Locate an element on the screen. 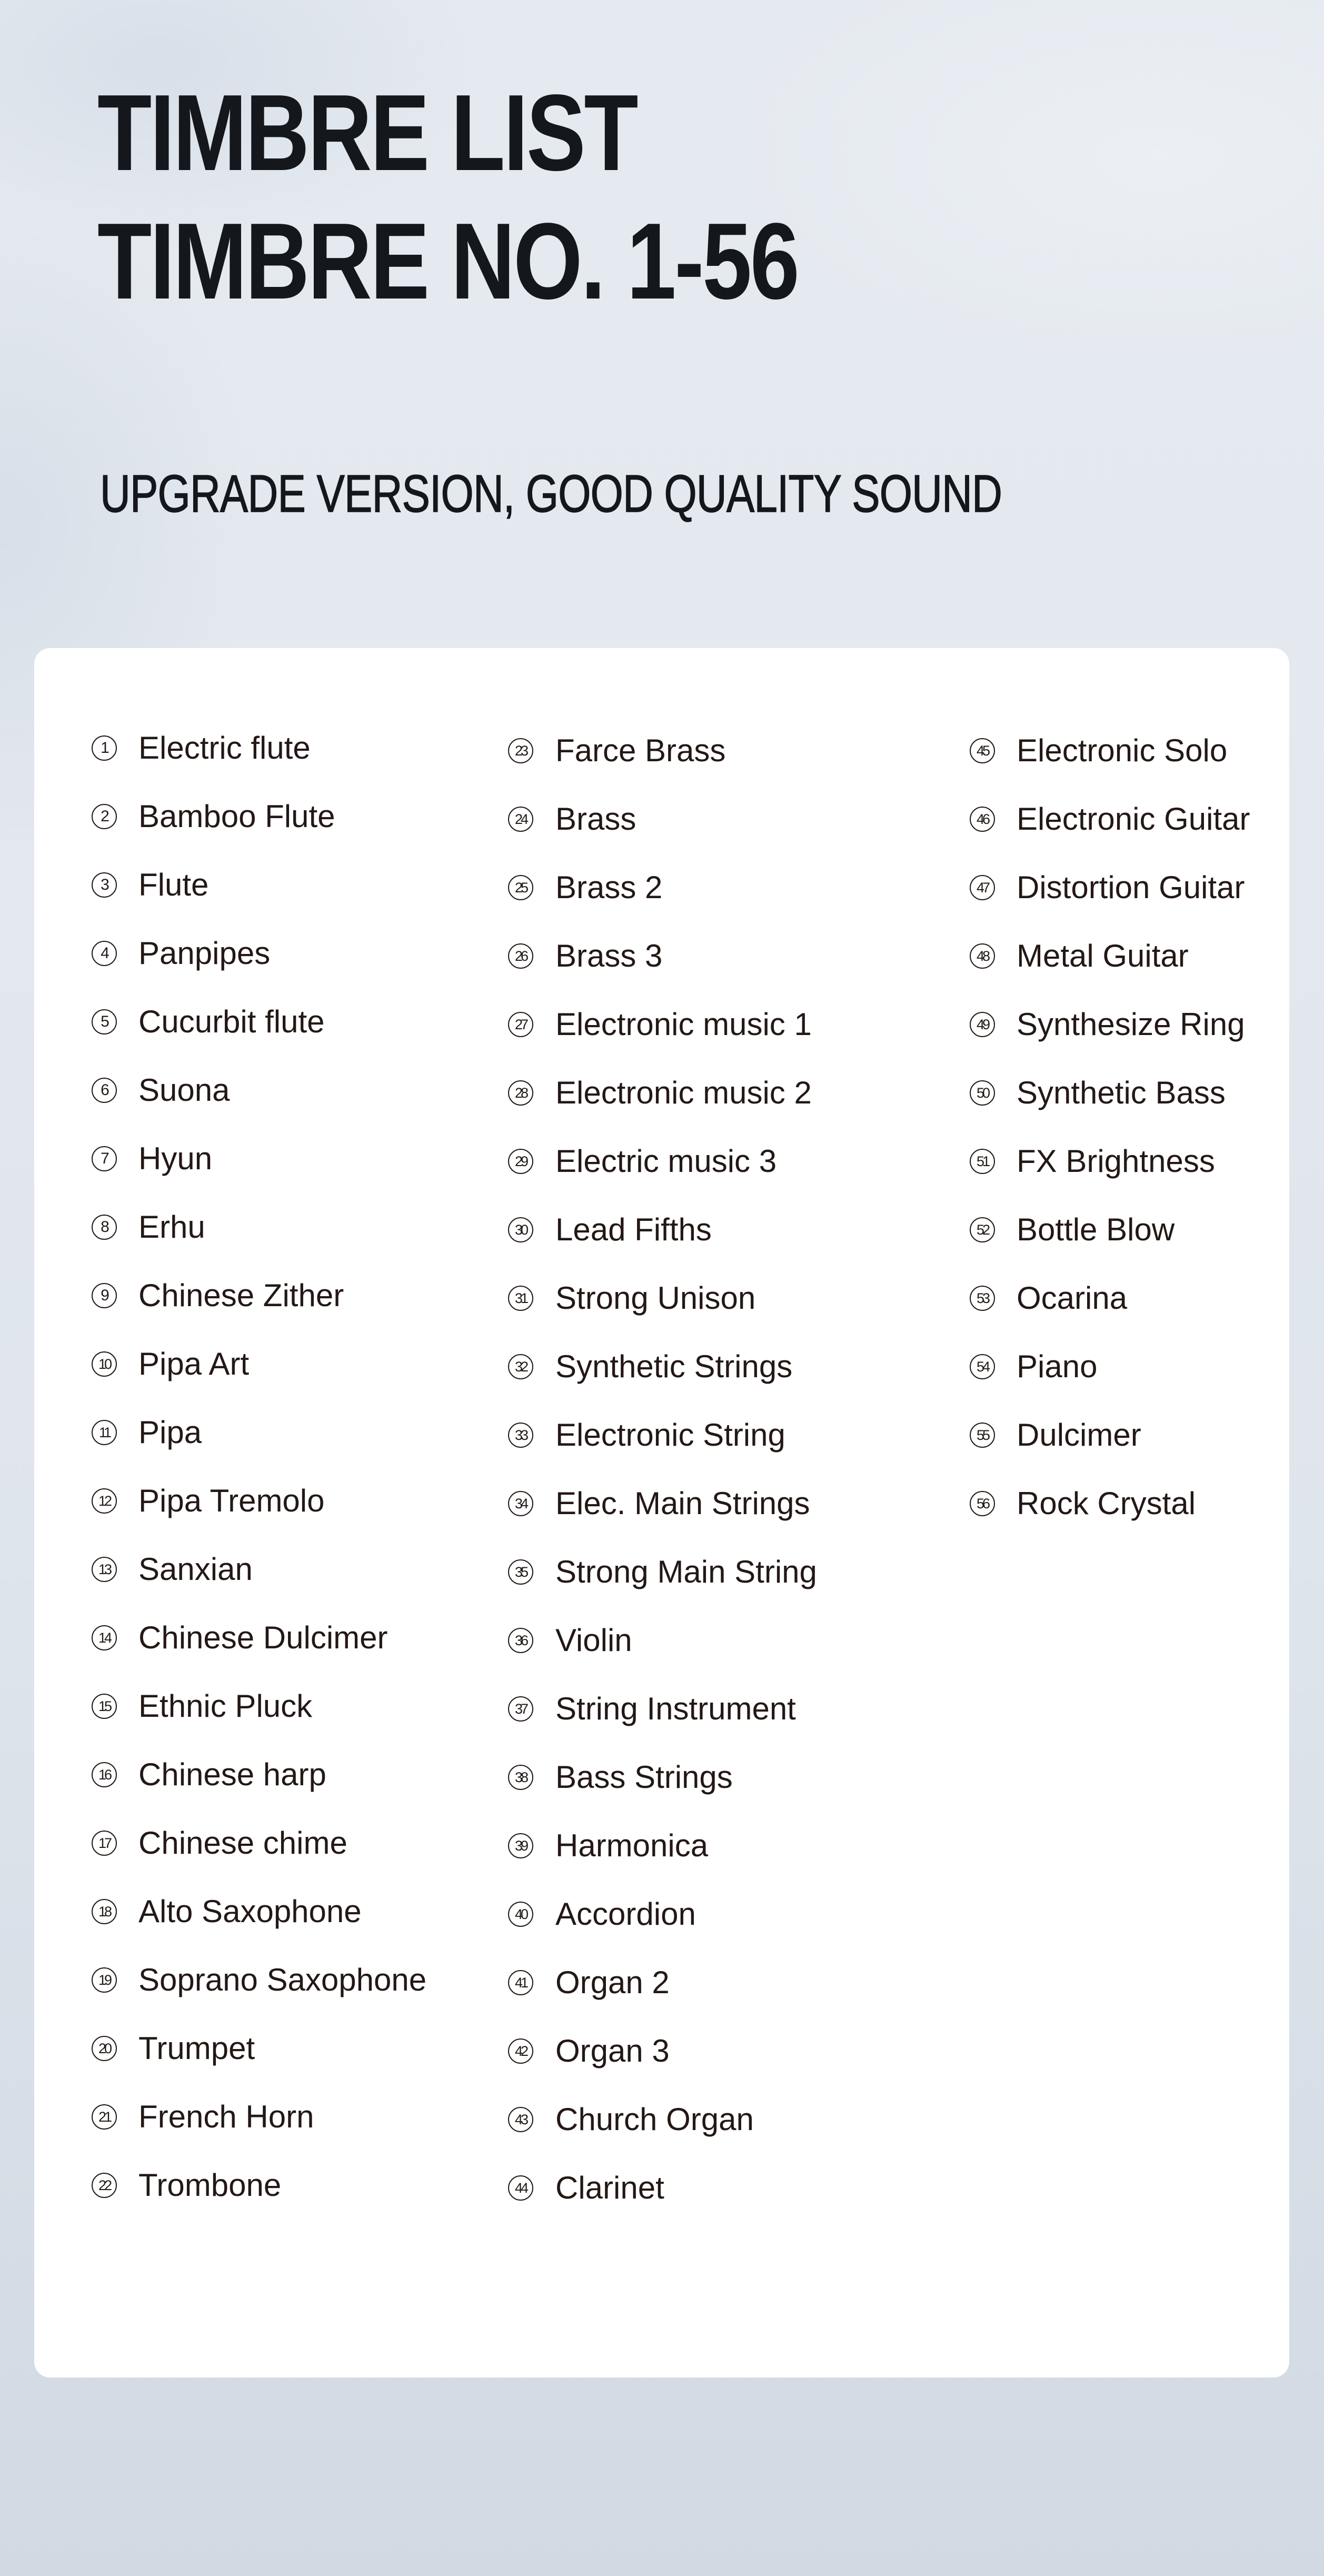 Image resolution: width=1324 pixels, height=2576 pixels. circled-number-icon: 8 is located at coordinates (105, 1227).